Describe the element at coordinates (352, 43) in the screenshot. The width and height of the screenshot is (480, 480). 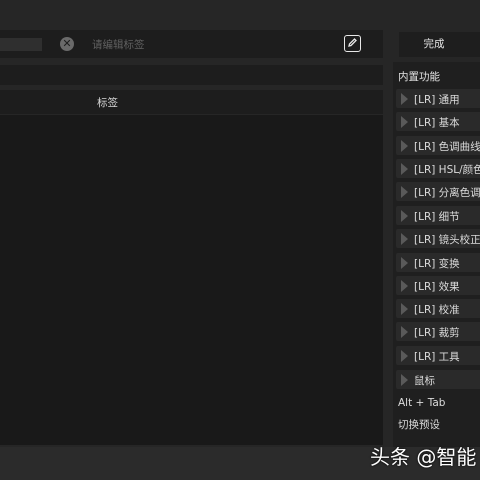
I see `edit-icon` at that location.